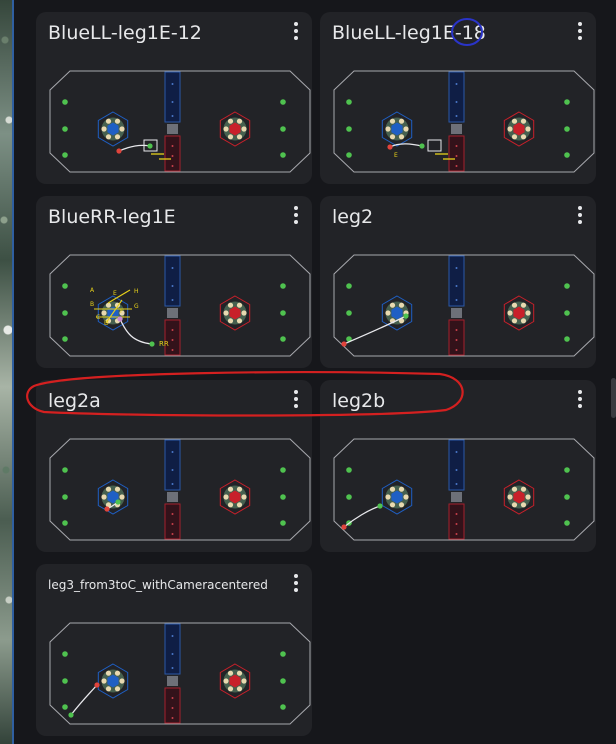  Describe the element at coordinates (115, 293) in the screenshot. I see `branch-label: E` at that location.